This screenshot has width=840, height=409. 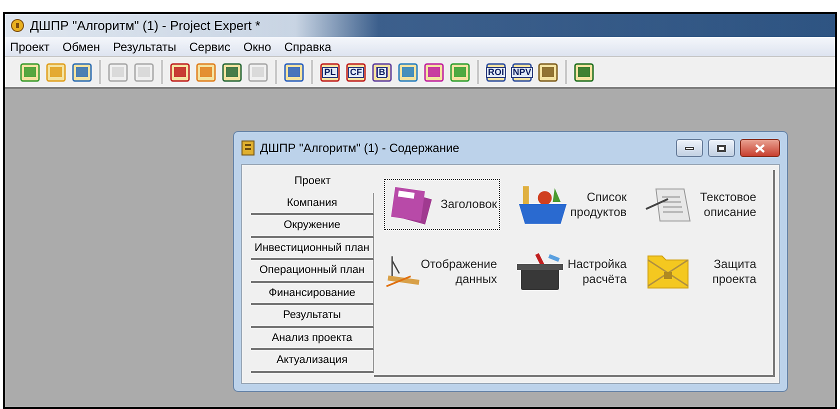 I want to click on section-tab: Окружение, so click(x=312, y=226).